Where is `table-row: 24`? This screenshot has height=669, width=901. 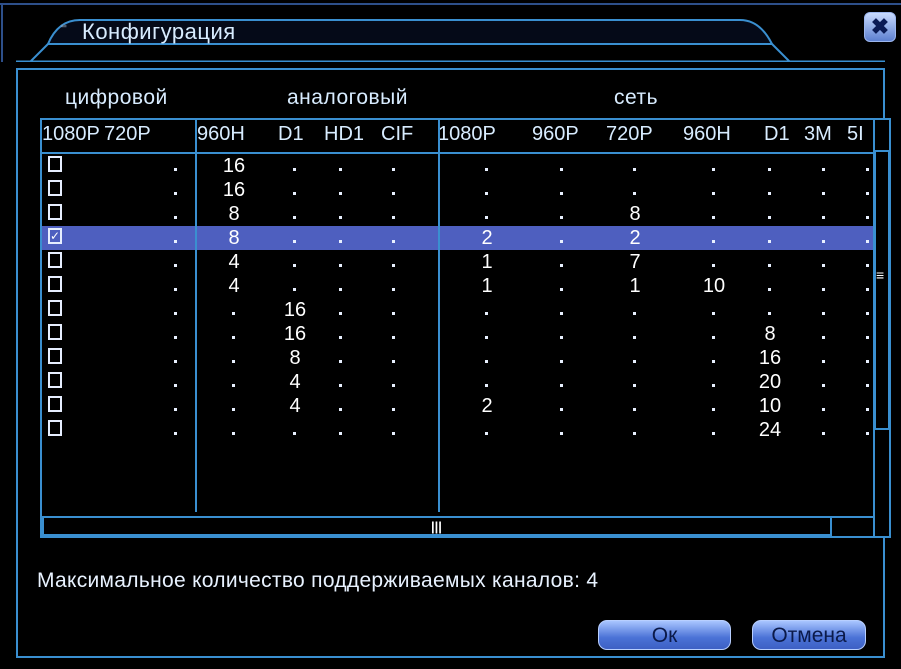 table-row: 24 is located at coordinates (457, 430).